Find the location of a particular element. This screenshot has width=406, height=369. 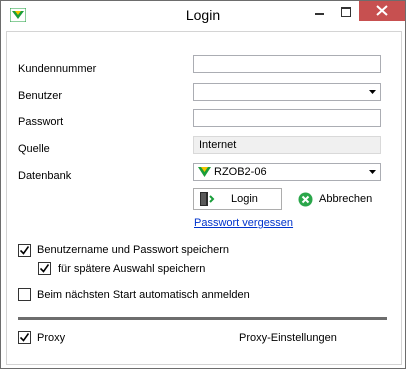

database-label: Datenbank is located at coordinates (45, 176).